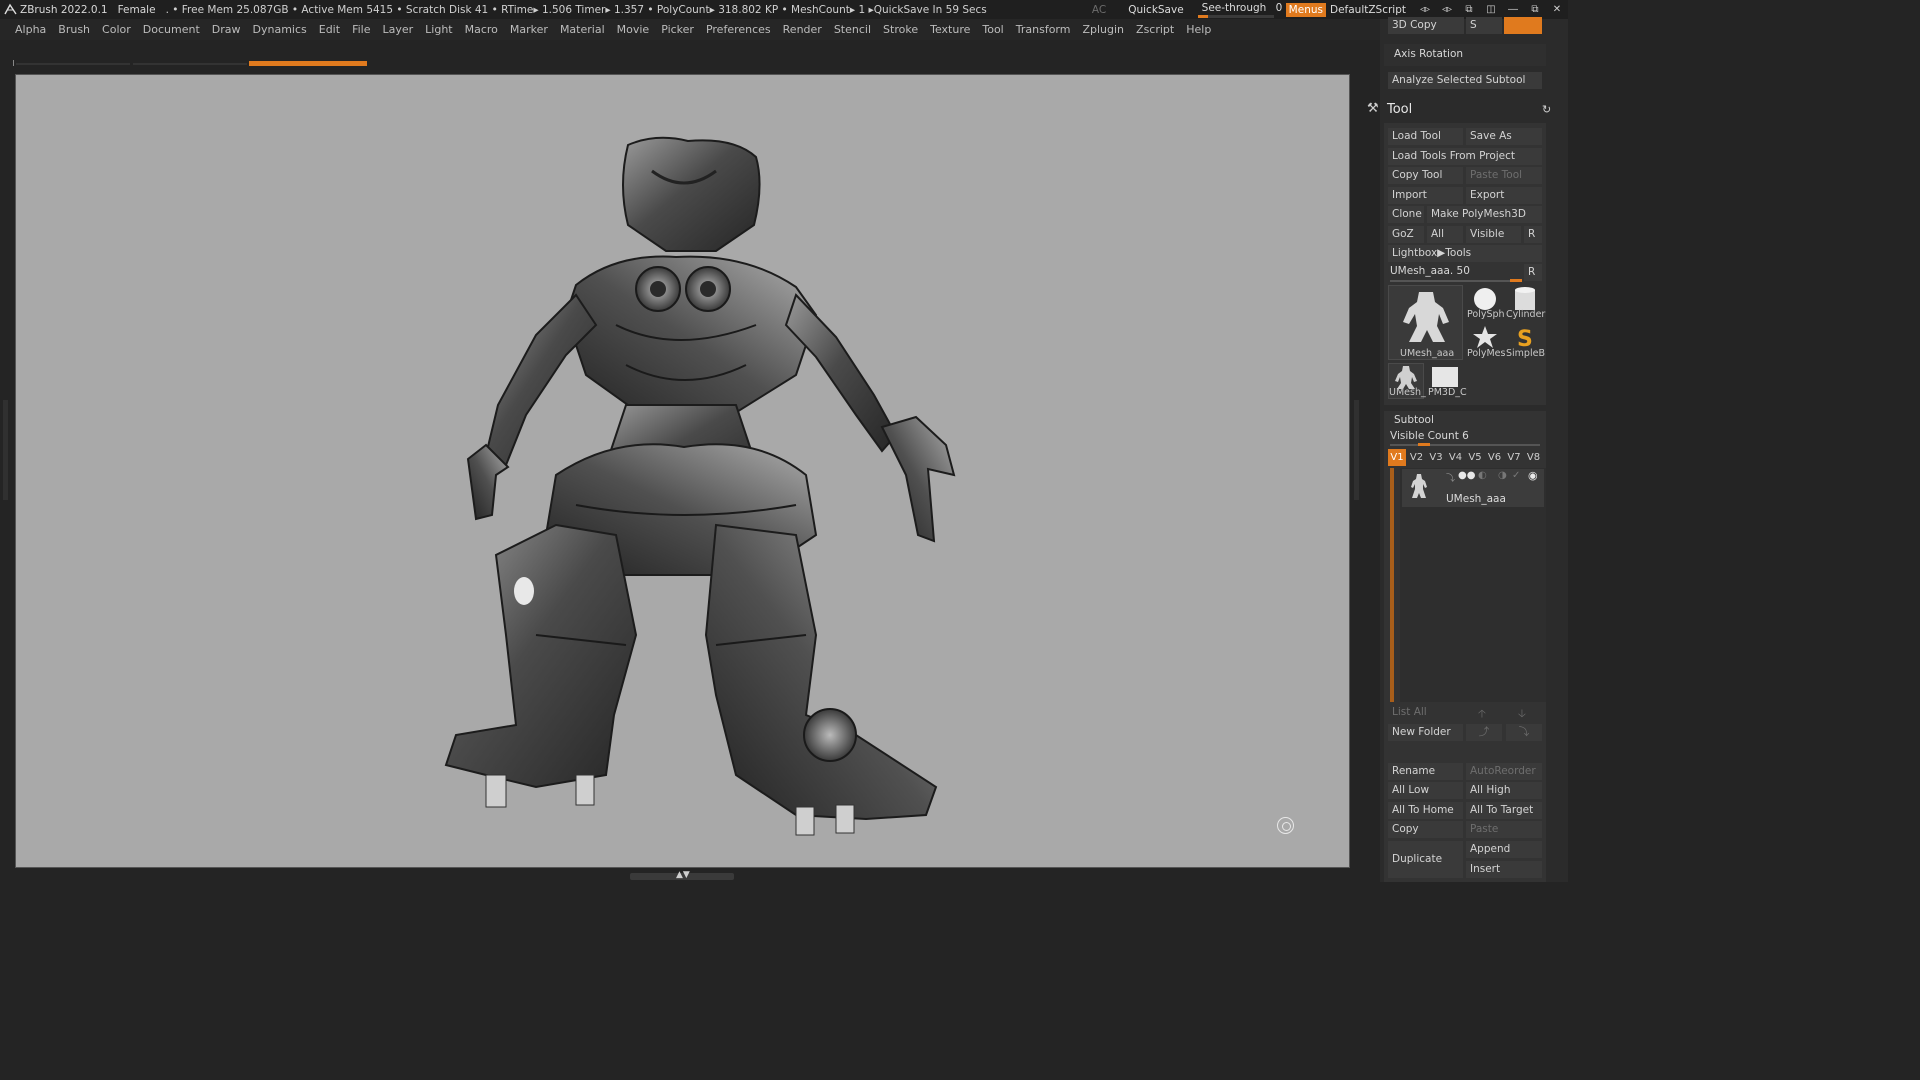 The height and width of the screenshot is (1080, 1920). Describe the element at coordinates (1484, 732) in the screenshot. I see `move-up-folder-icon: ⤴` at that location.